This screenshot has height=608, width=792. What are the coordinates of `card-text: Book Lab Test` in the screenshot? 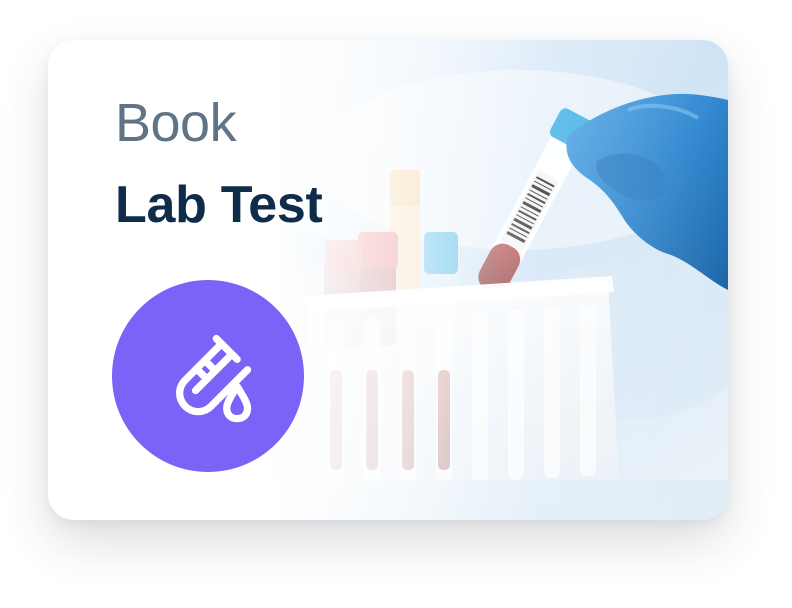 It's located at (219, 164).